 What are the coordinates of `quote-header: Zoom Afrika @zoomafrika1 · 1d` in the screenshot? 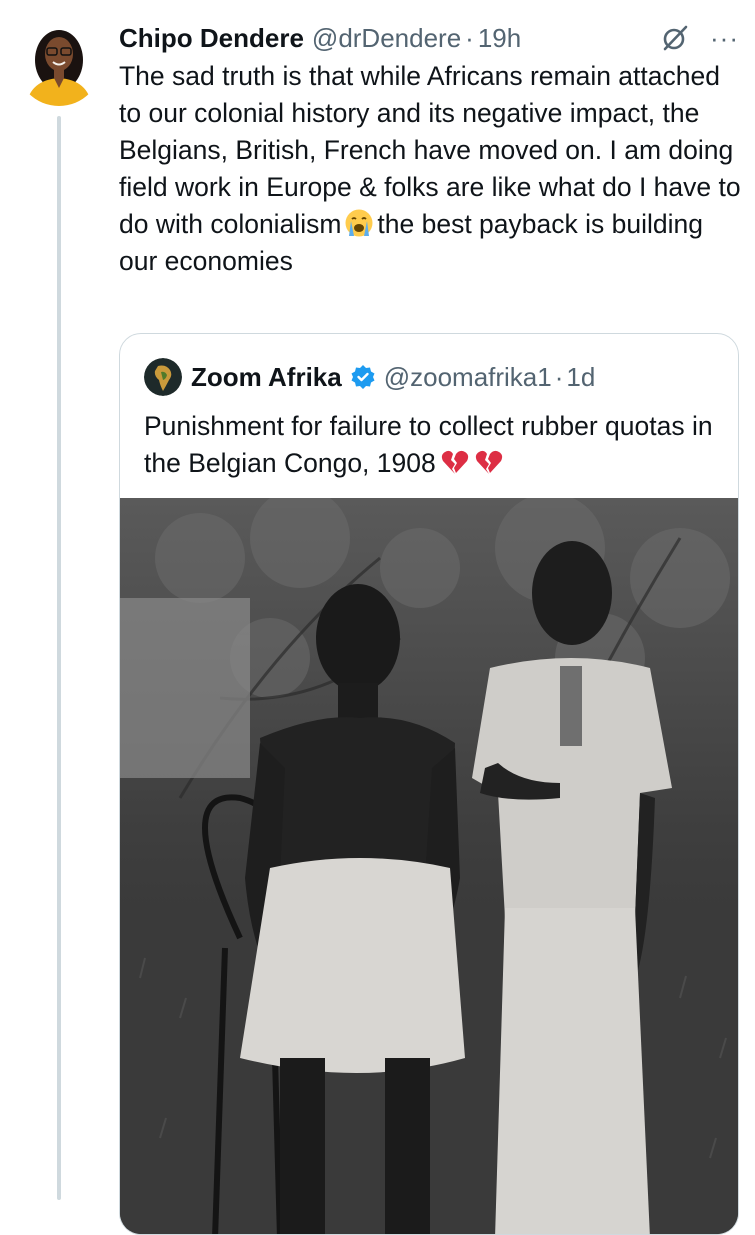 It's located at (369, 377).